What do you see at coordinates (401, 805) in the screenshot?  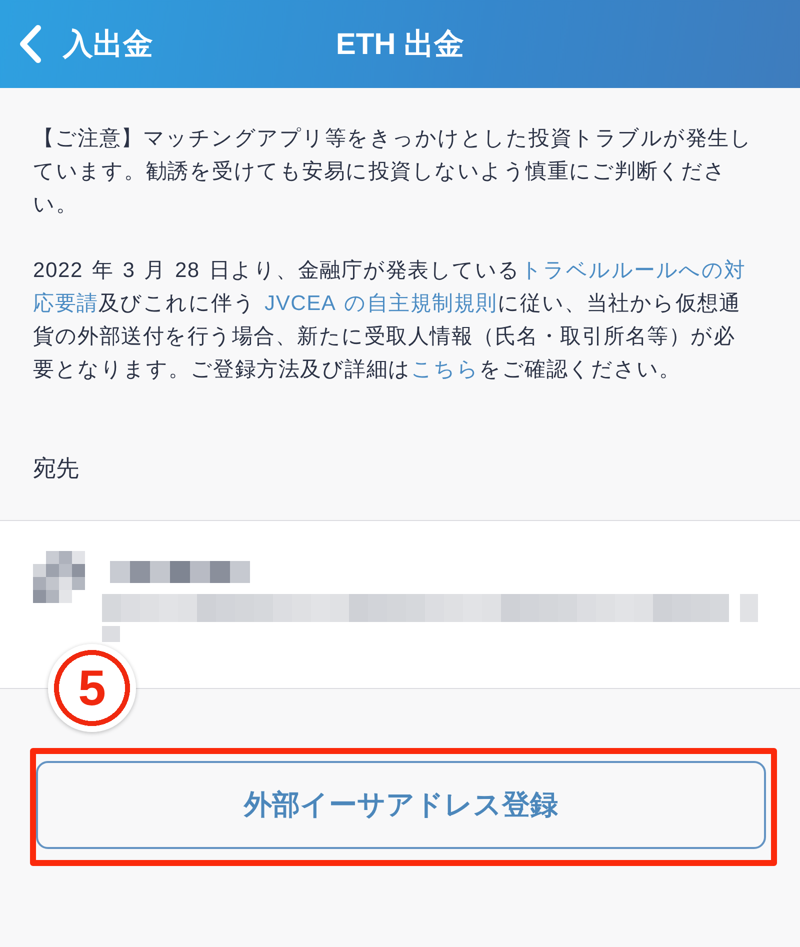 I see `register-address-button: 外部イーサアドレス登録` at bounding box center [401, 805].